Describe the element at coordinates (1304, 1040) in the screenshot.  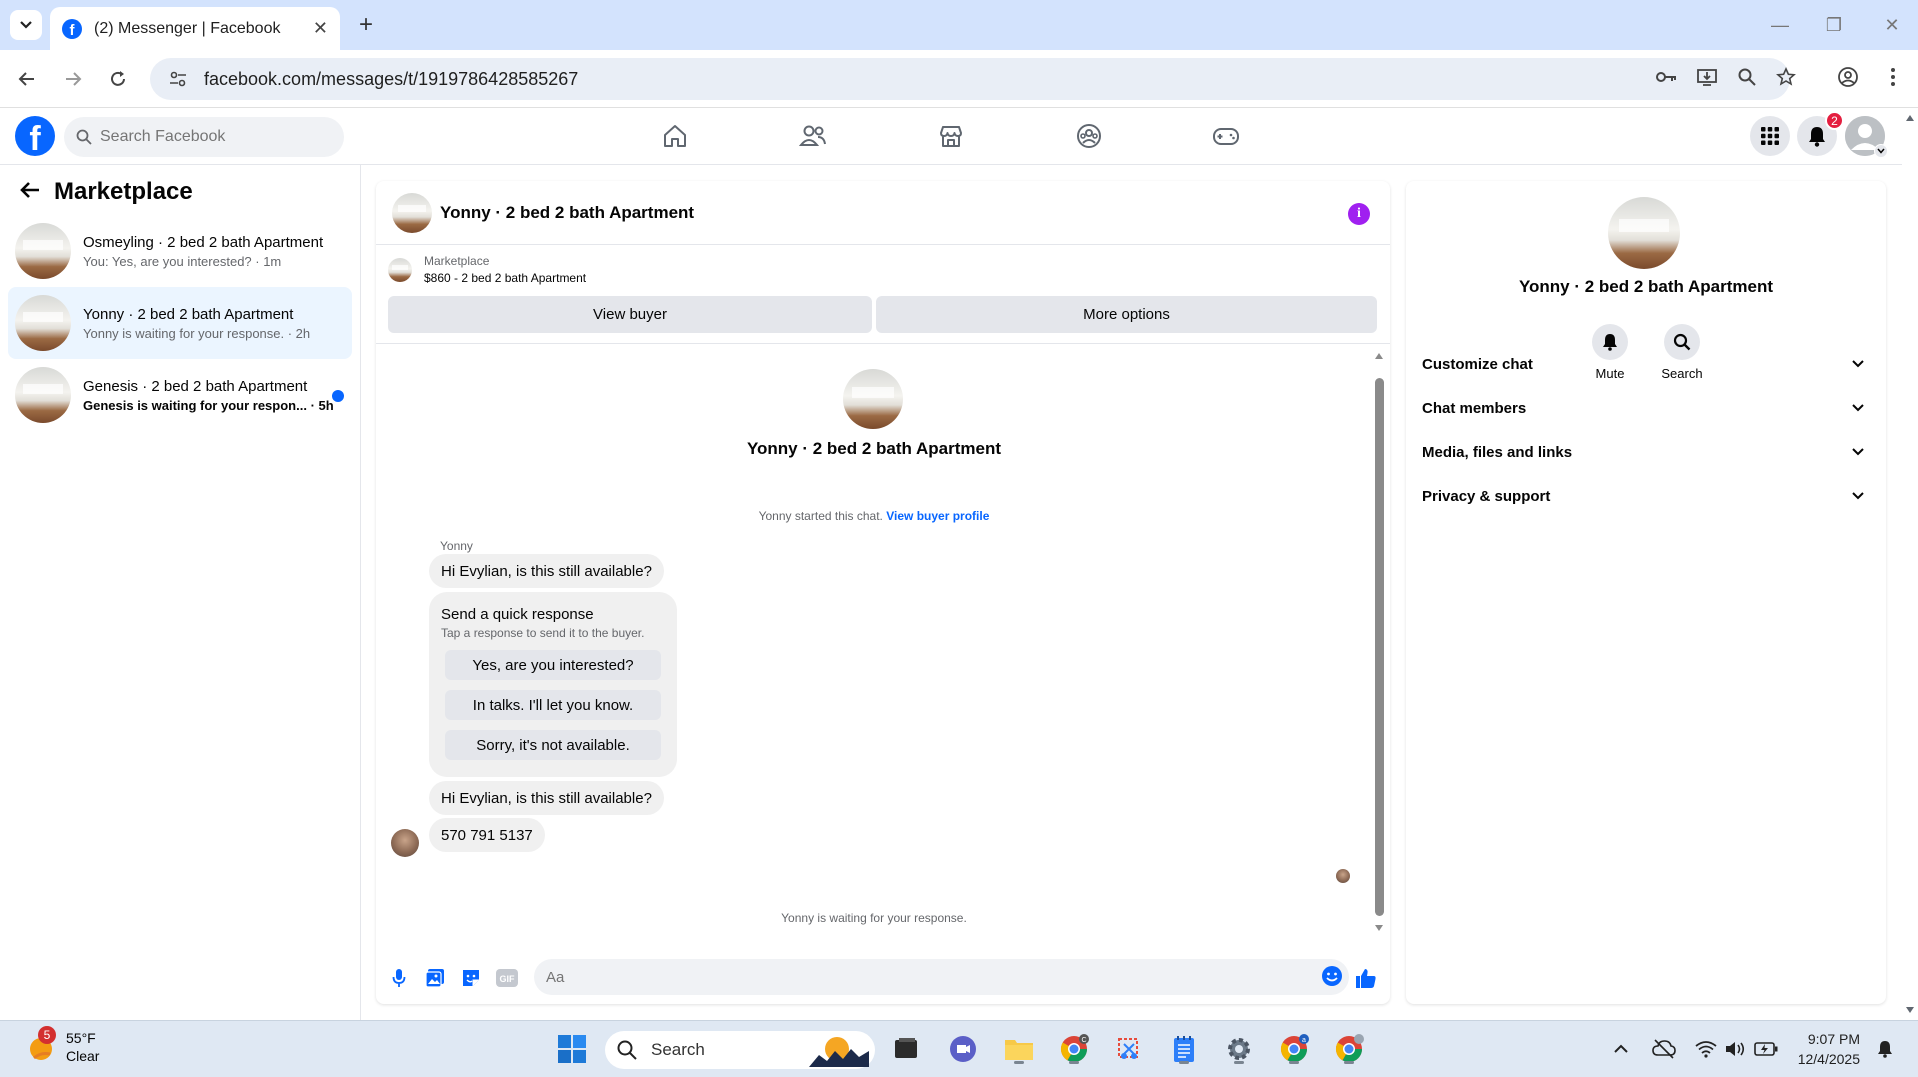
I see `svg-text: a` at that location.